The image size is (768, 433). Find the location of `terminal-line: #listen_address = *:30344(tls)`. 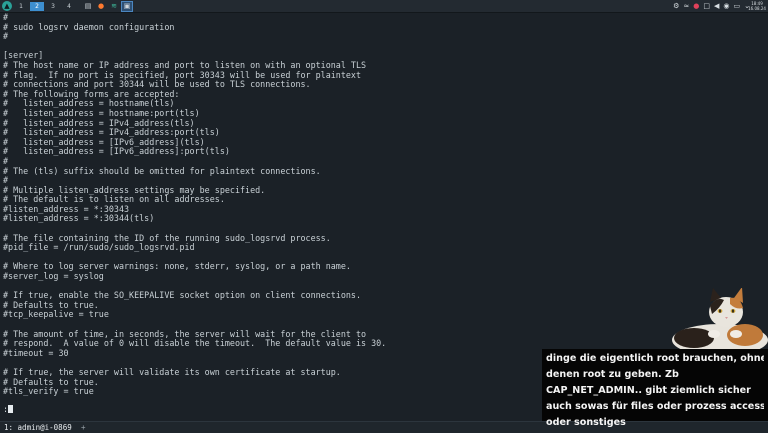

terminal-line: #listen_address = *:30344(tls) is located at coordinates (79, 218).